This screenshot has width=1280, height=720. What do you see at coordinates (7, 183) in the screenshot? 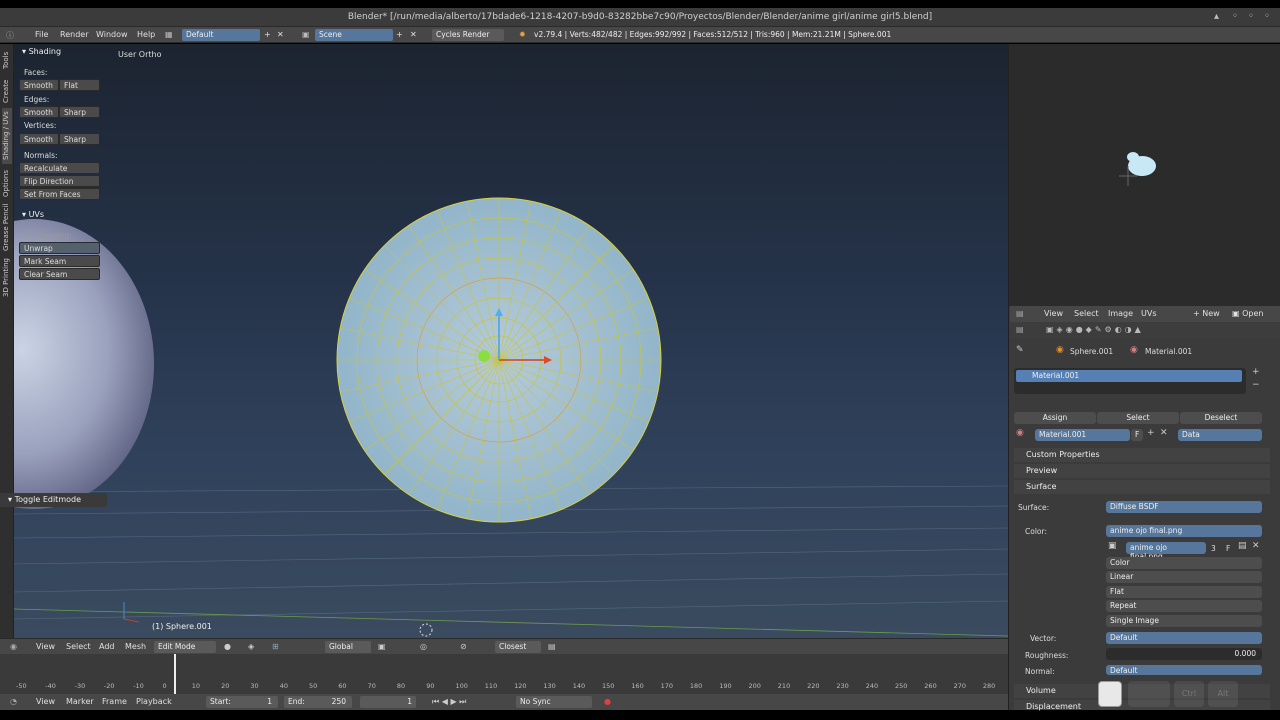
I see `tab-options: Options` at bounding box center [7, 183].